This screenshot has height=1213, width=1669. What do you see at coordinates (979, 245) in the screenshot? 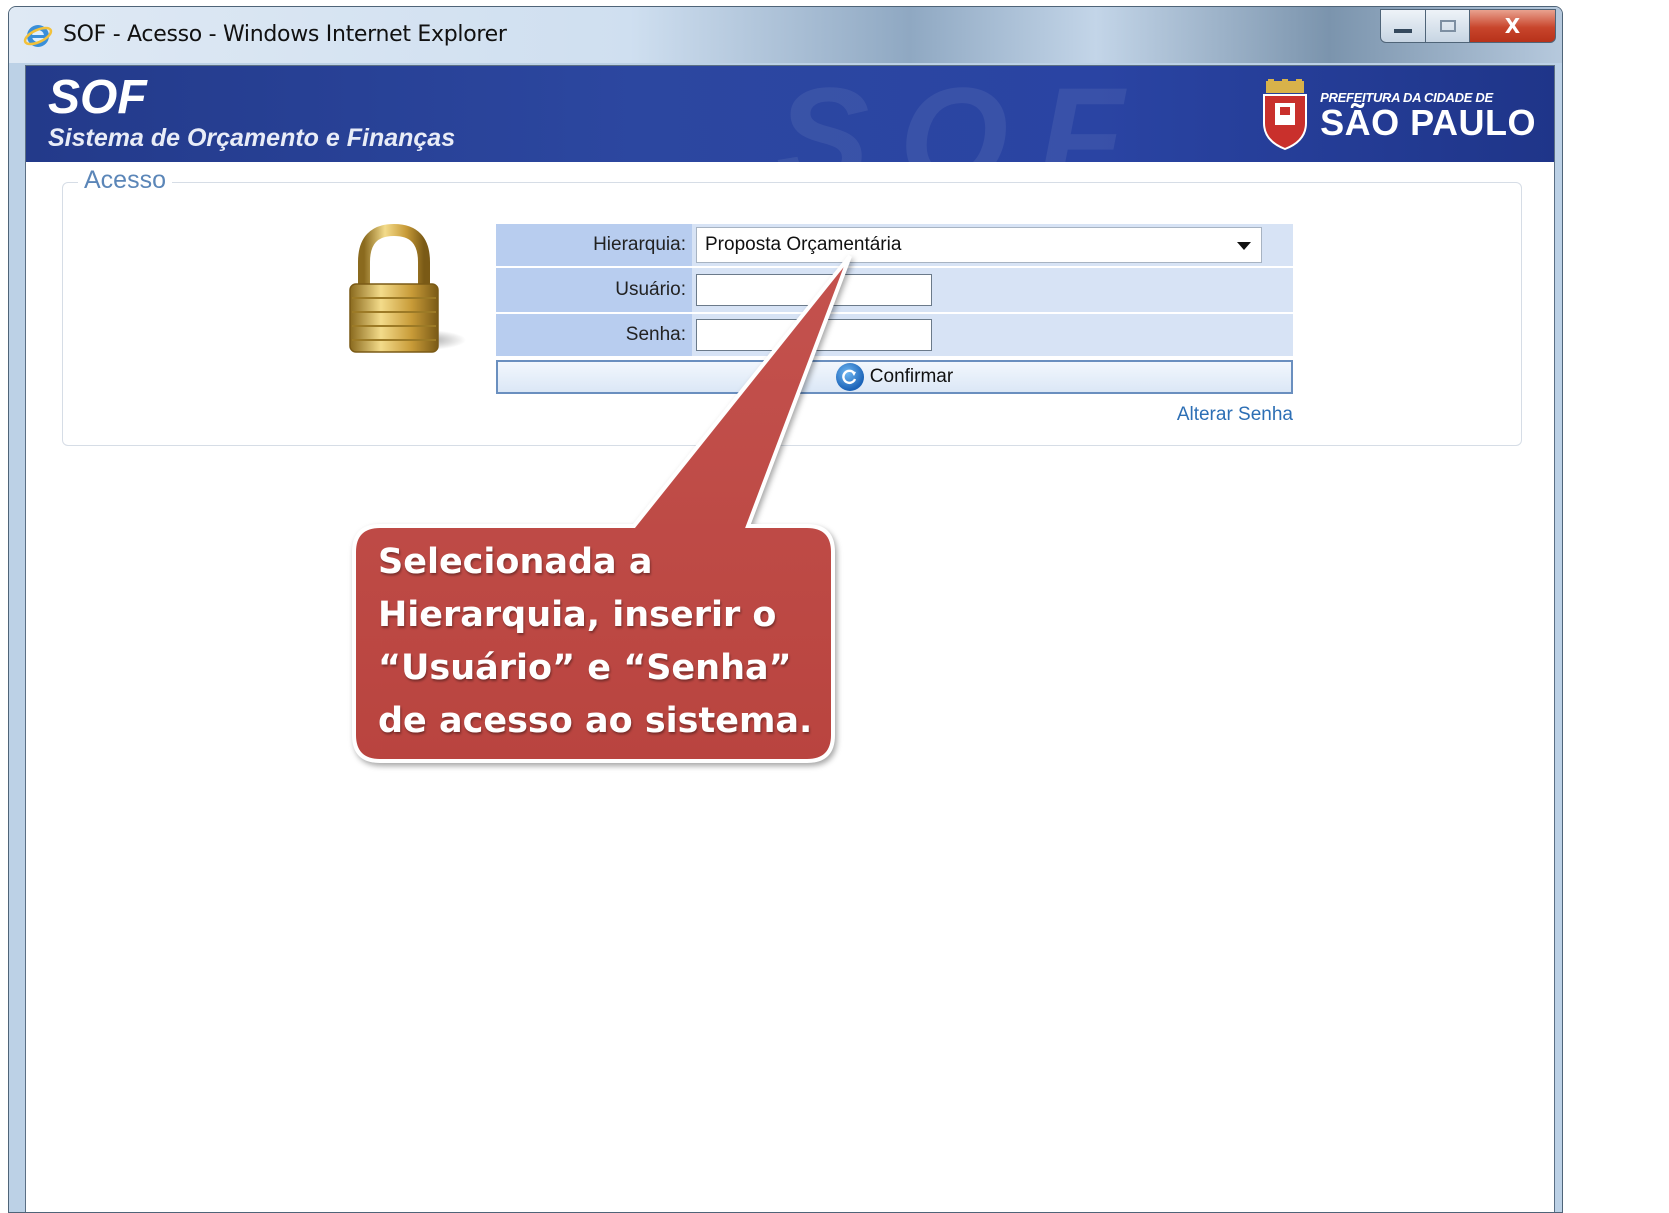
I see `hierarquia-select: Proposta Orçamentária` at bounding box center [979, 245].